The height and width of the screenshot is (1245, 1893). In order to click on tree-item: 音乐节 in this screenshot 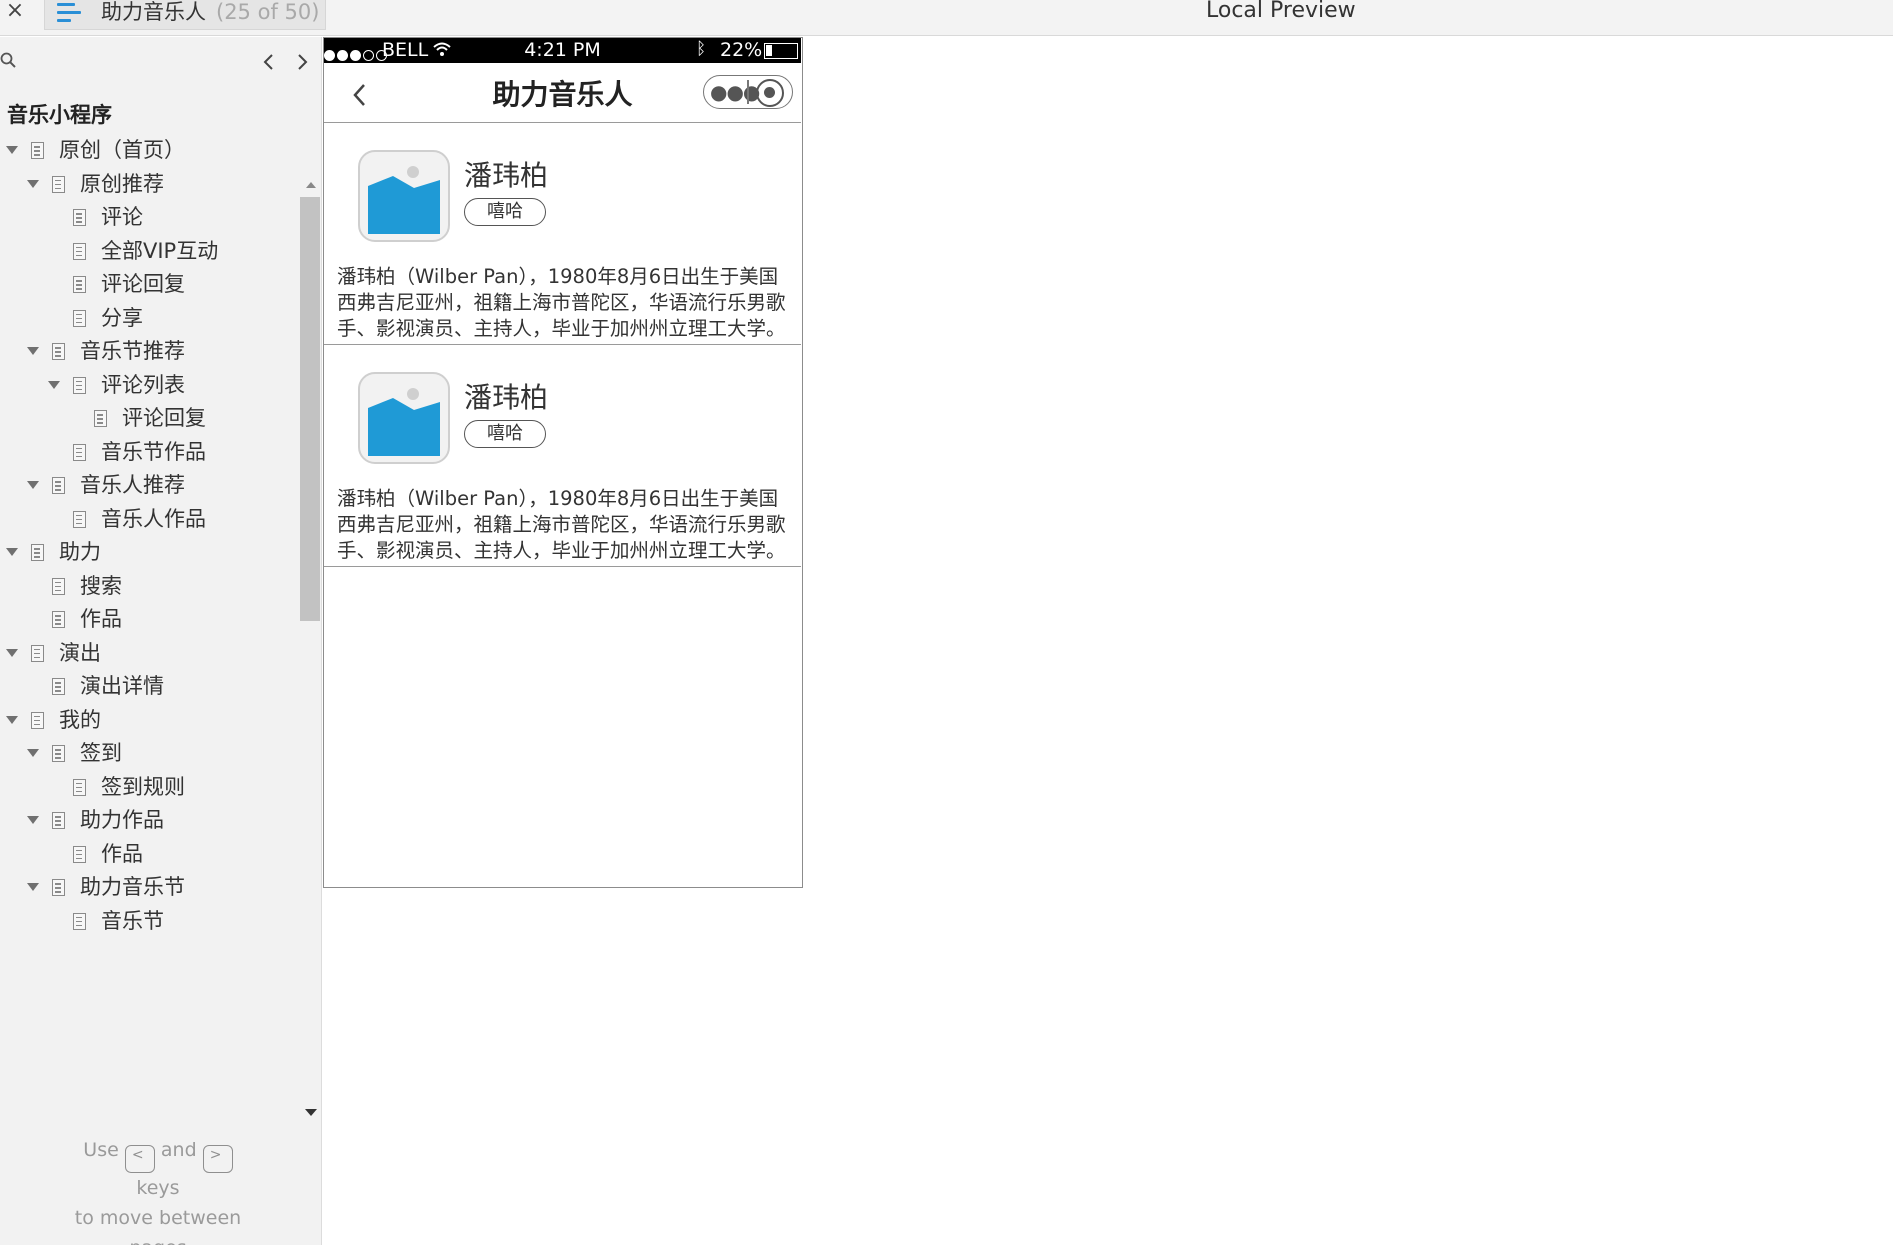, I will do `click(149, 921)`.